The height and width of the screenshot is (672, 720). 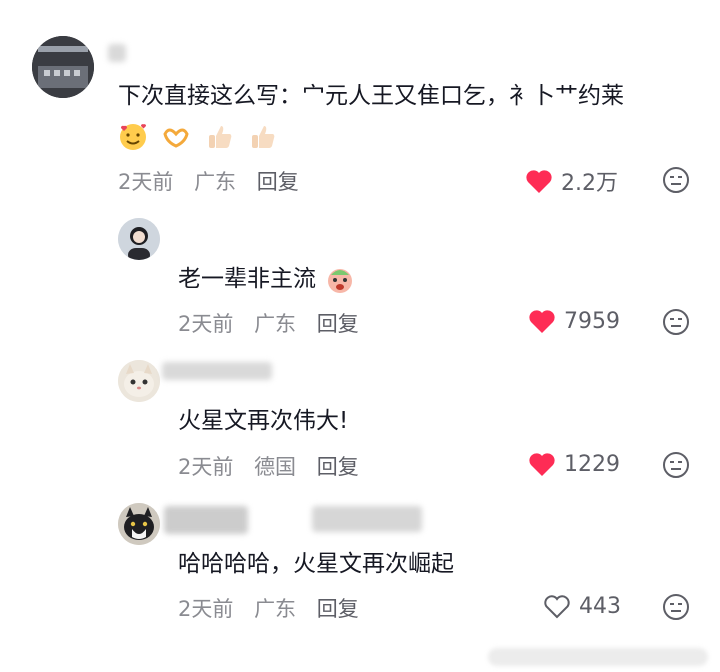 I want to click on comment-text: 火星文再次伟大!, so click(x=263, y=421).